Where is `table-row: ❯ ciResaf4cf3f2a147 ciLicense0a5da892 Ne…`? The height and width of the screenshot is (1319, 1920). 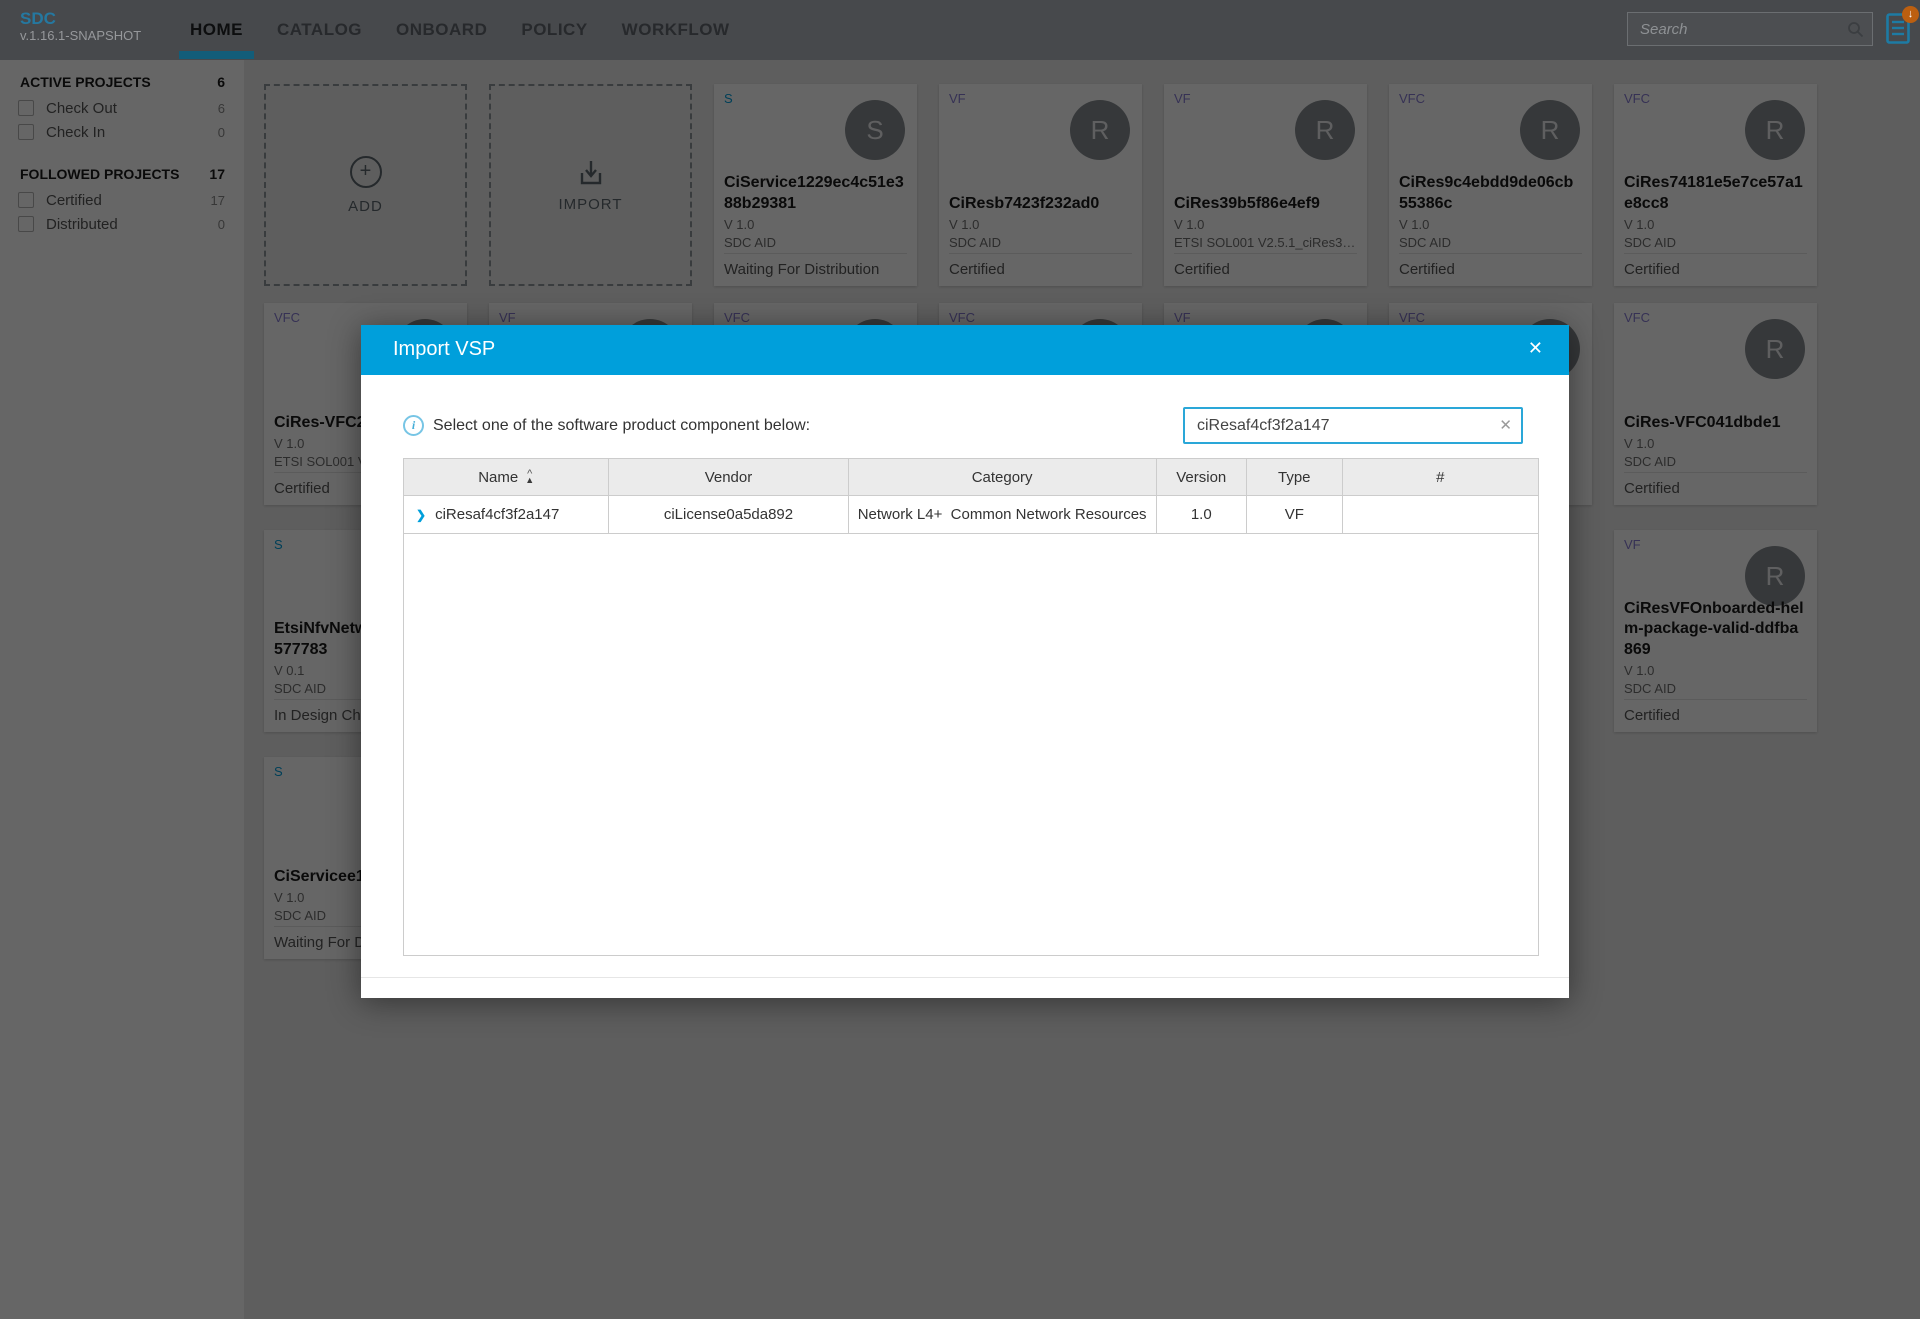 table-row: ❯ ciResaf4cf3f2a147 ciLicense0a5da892 Ne… is located at coordinates (971, 515).